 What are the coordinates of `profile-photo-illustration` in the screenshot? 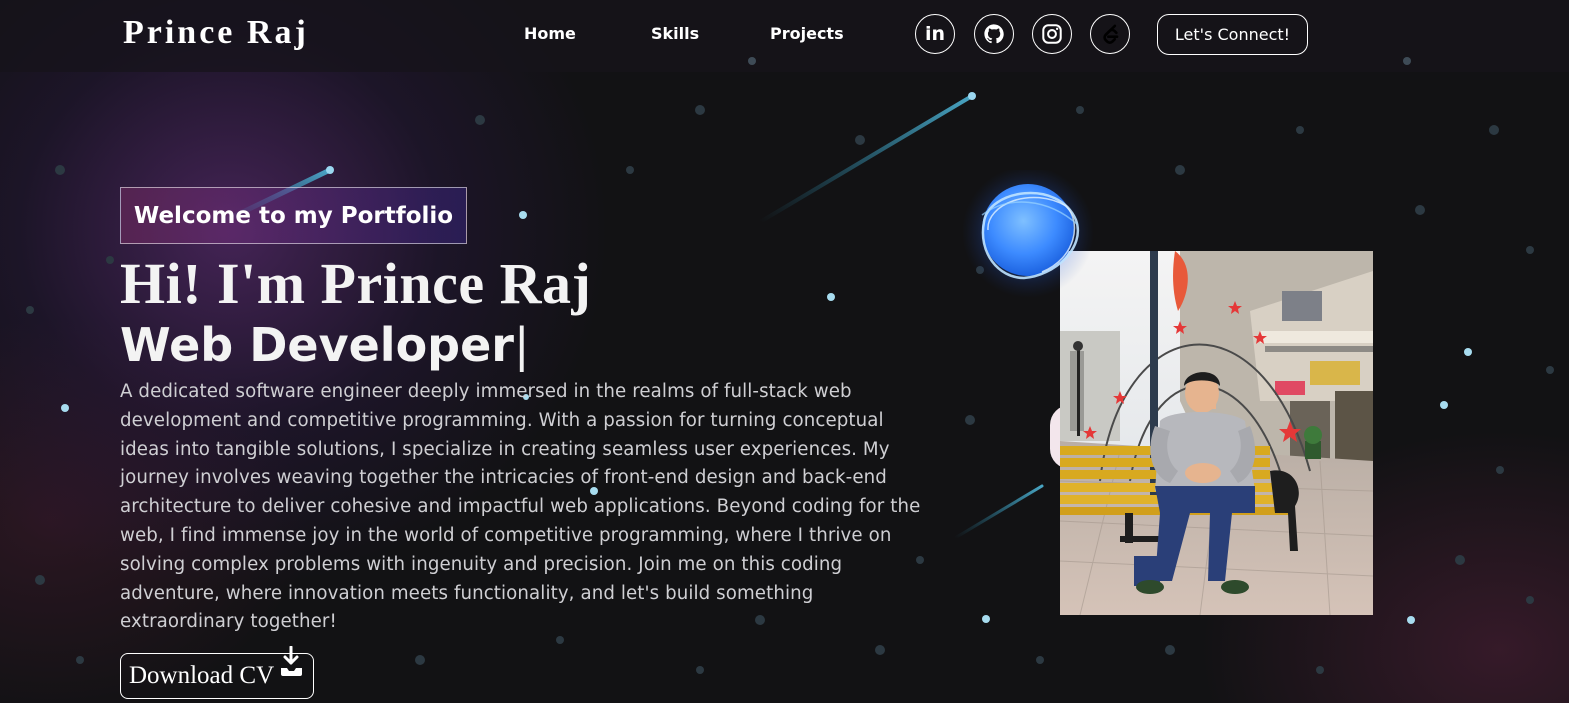 It's located at (1216, 433).